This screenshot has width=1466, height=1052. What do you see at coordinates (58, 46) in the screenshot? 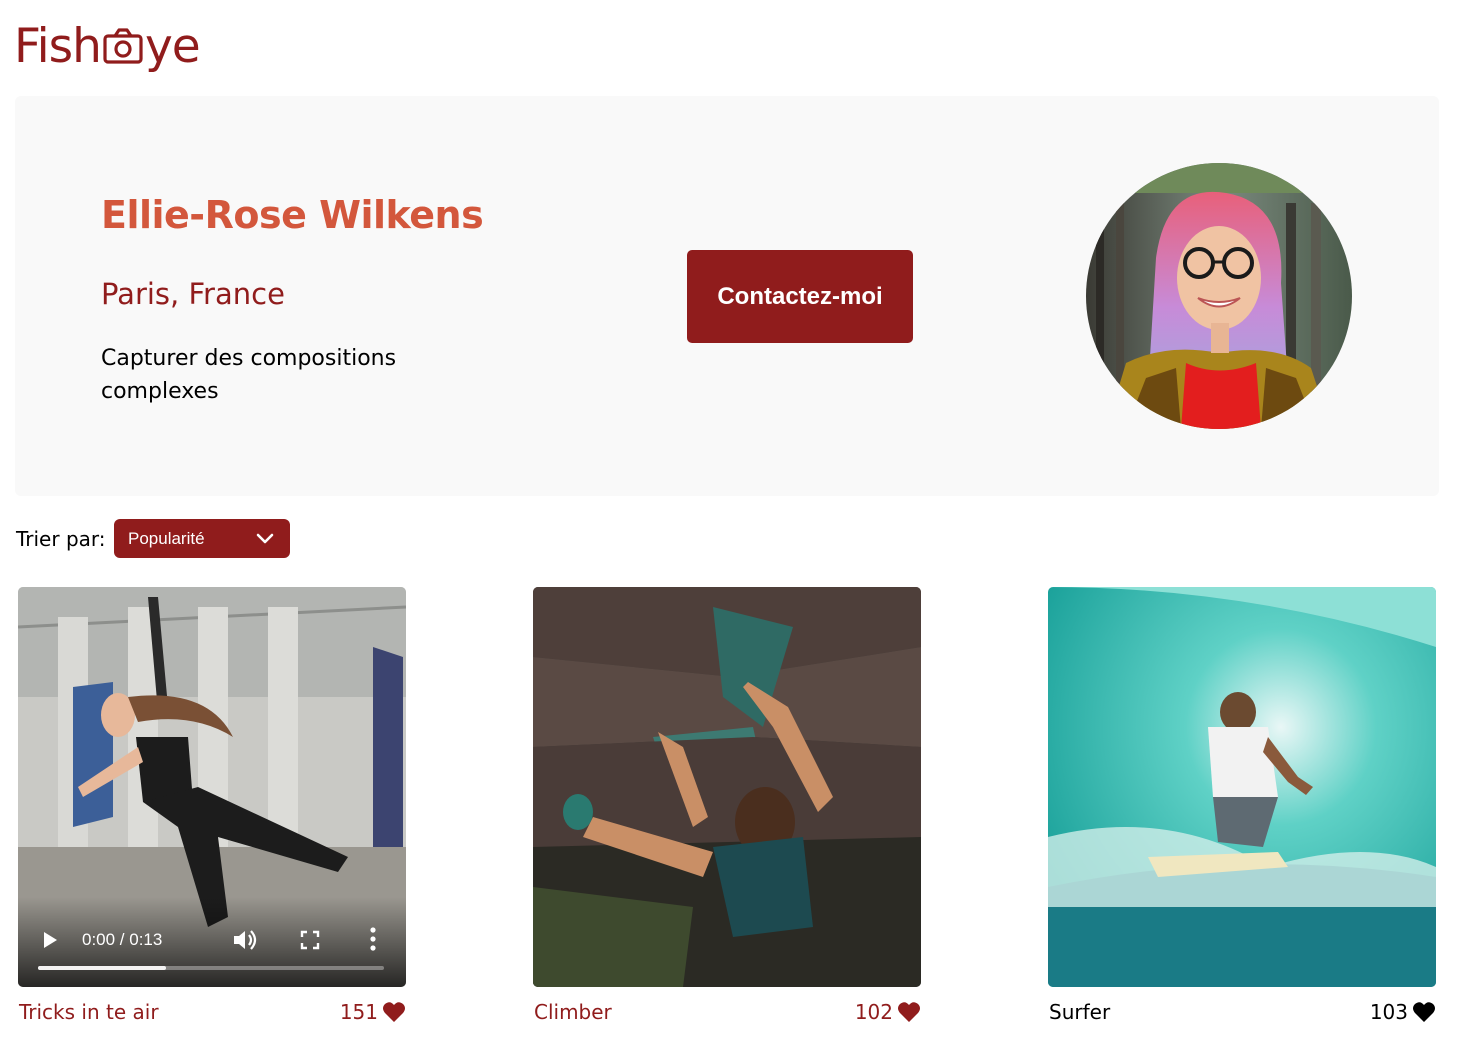
I see `logo-text-start: Fish` at bounding box center [58, 46].